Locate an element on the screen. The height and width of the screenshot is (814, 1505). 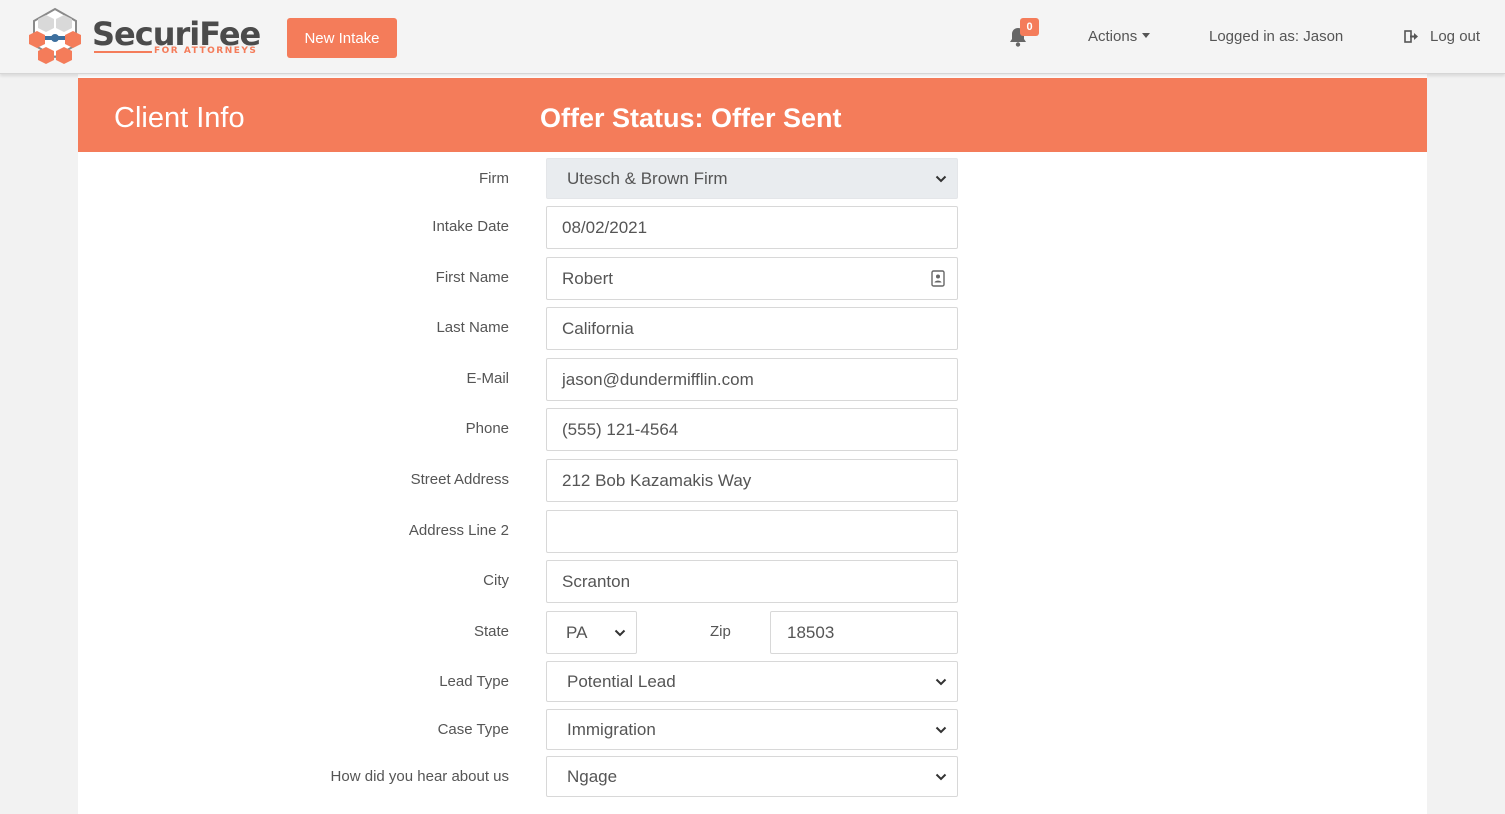
state-select: PA is located at coordinates (591, 632).